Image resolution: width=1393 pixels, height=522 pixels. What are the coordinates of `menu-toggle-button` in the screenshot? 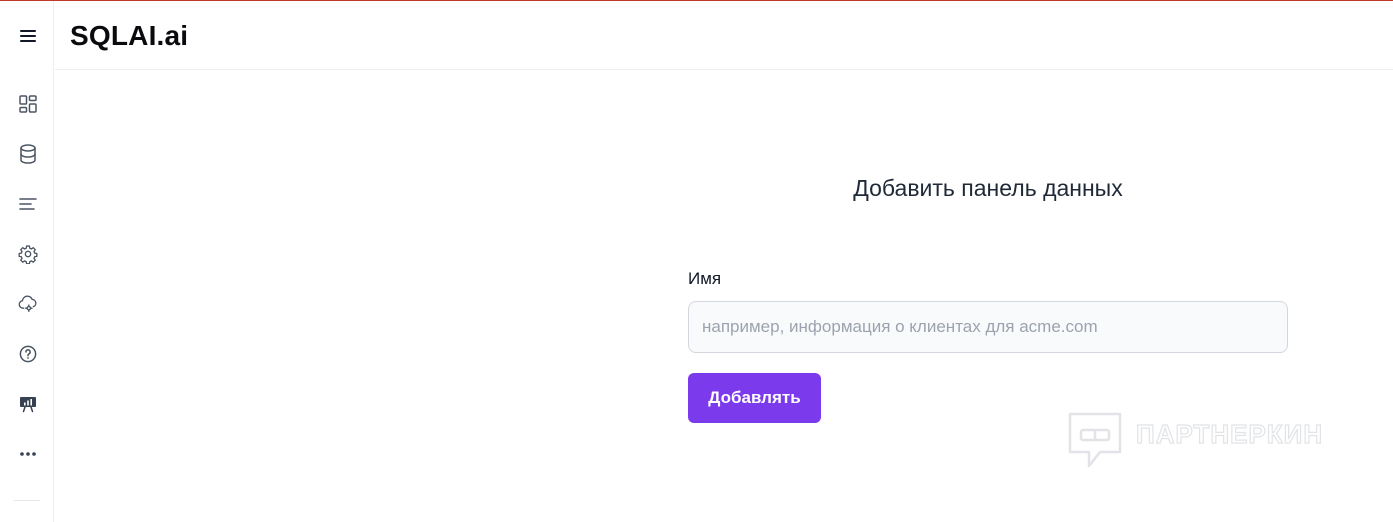 It's located at (28, 36).